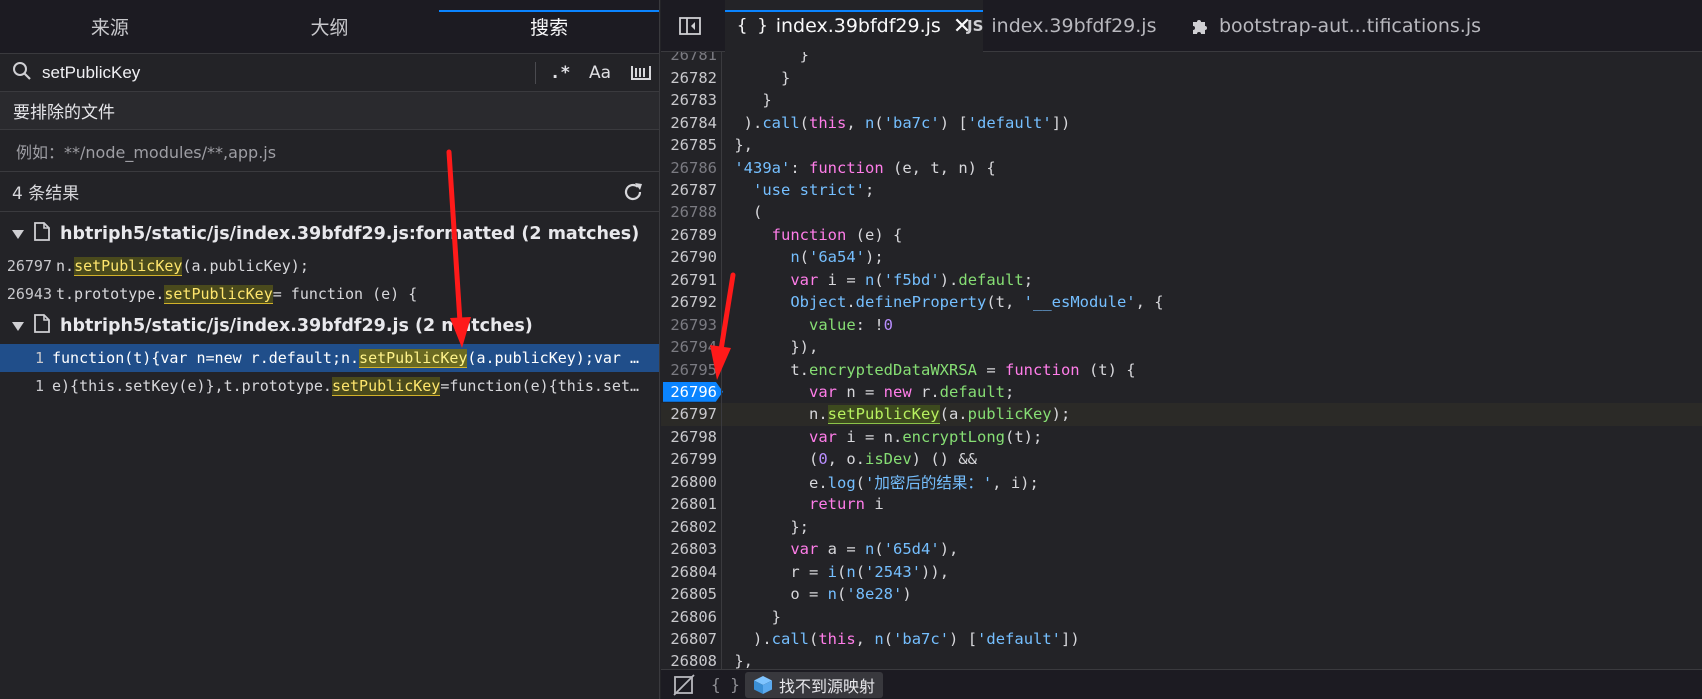 This screenshot has width=1702, height=699. Describe the element at coordinates (1181, 100) in the screenshot. I see `code-line: 26783 }` at that location.